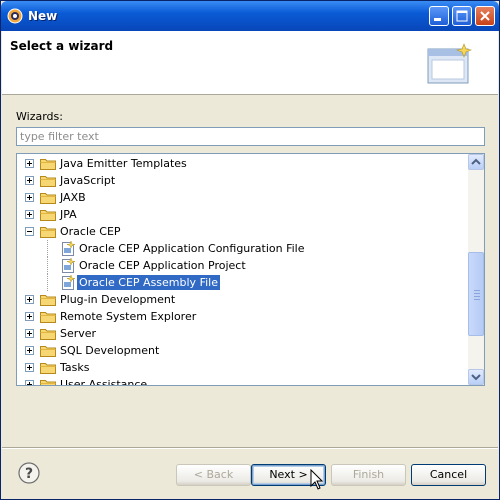 This screenshot has height=500, width=500. I want to click on tree-folder-row: Tasks, so click(242, 367).